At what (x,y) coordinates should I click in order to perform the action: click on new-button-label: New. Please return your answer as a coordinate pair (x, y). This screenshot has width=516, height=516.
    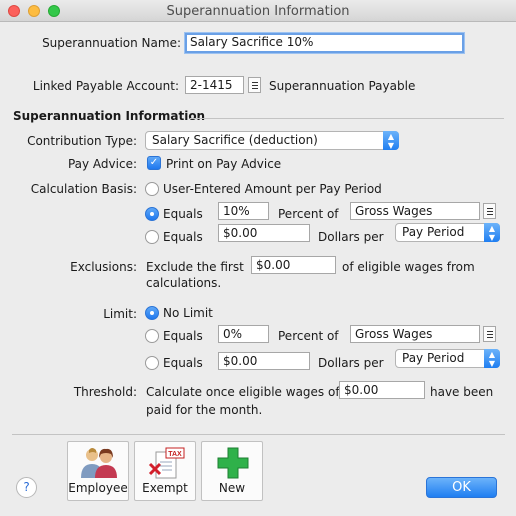
    Looking at the image, I should click on (232, 488).